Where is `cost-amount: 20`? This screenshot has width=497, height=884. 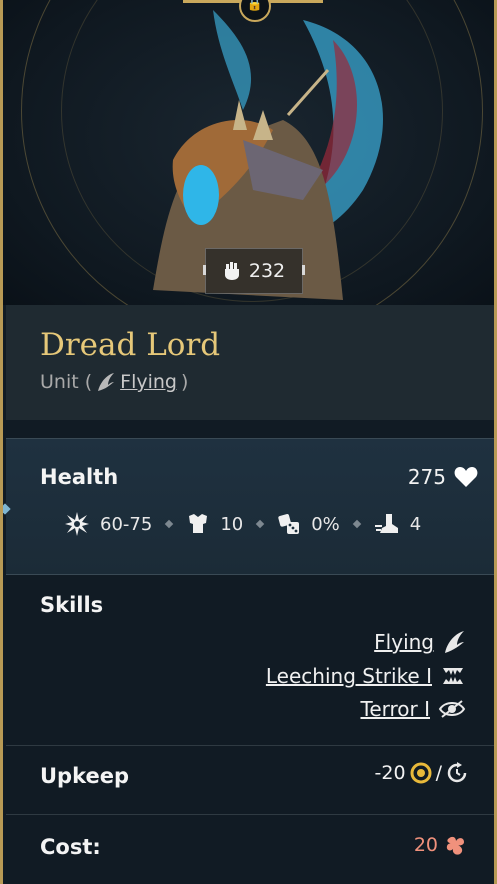
cost-amount: 20 is located at coordinates (425, 845).